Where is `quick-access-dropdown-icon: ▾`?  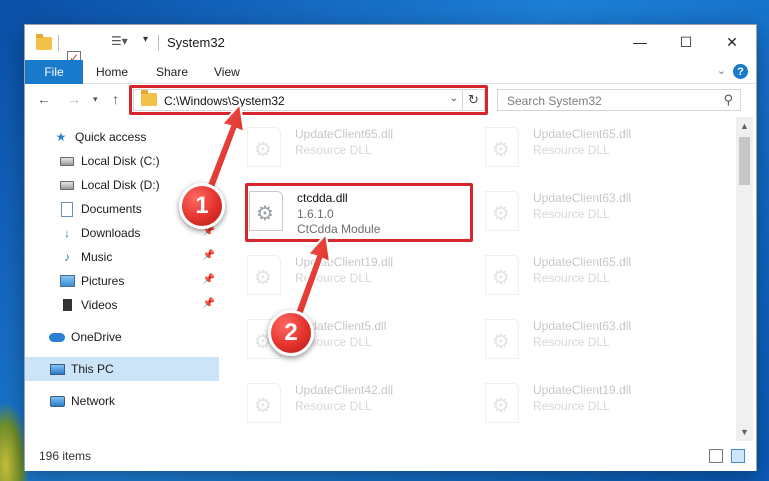
quick-access-dropdown-icon: ▾ is located at coordinates (145, 43).